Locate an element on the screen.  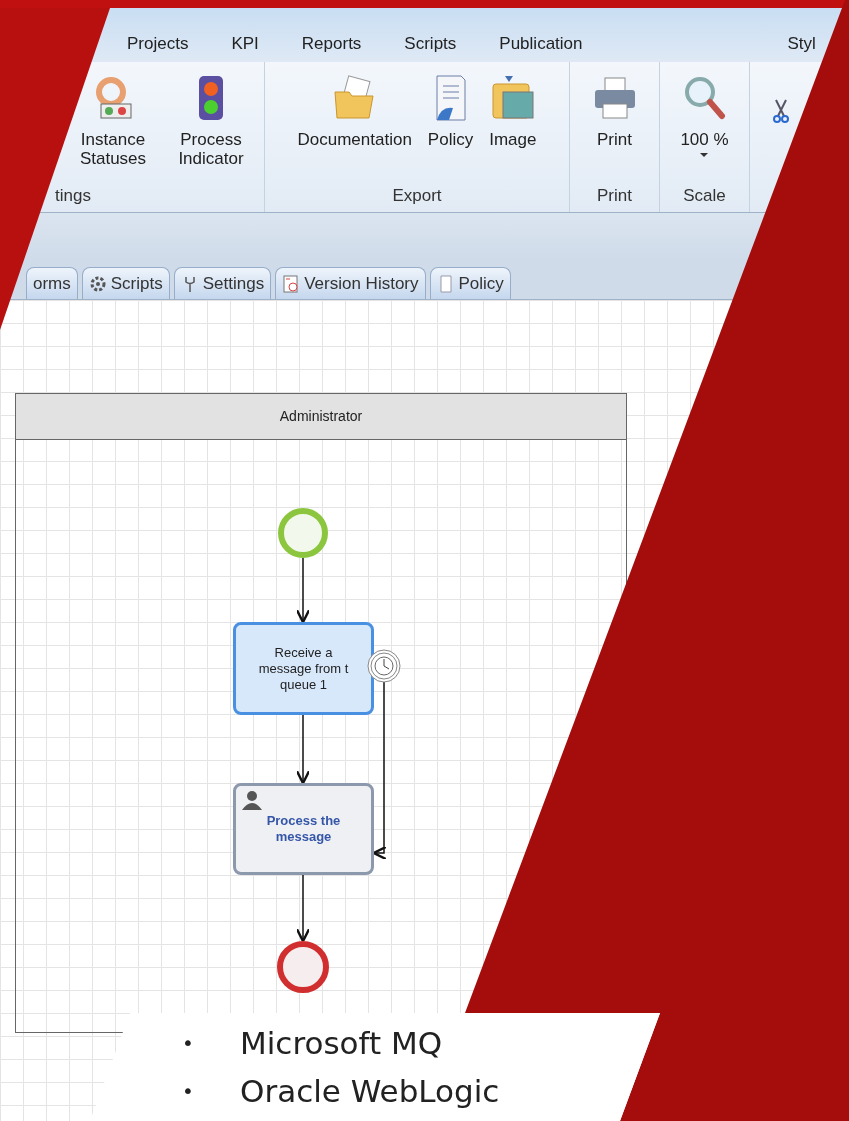
document-tab: Scripts is located at coordinates (125, 283).